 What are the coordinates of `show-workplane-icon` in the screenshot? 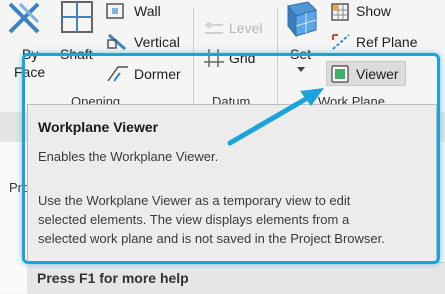 It's located at (340, 12).